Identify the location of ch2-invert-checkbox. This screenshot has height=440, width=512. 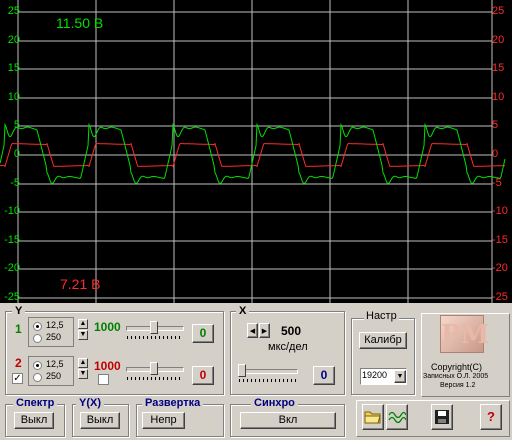
(103, 379).